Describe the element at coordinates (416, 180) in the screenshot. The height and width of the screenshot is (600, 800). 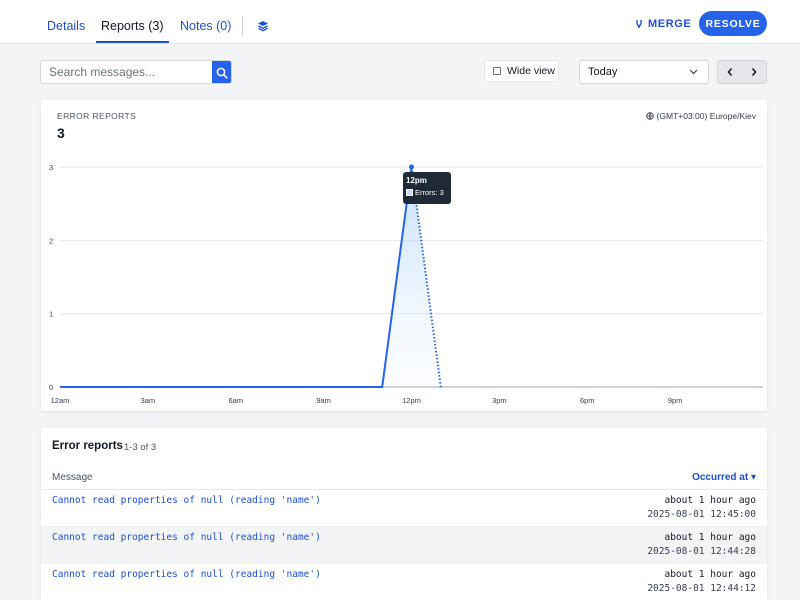
I see `tooltip-title: 12pm` at that location.